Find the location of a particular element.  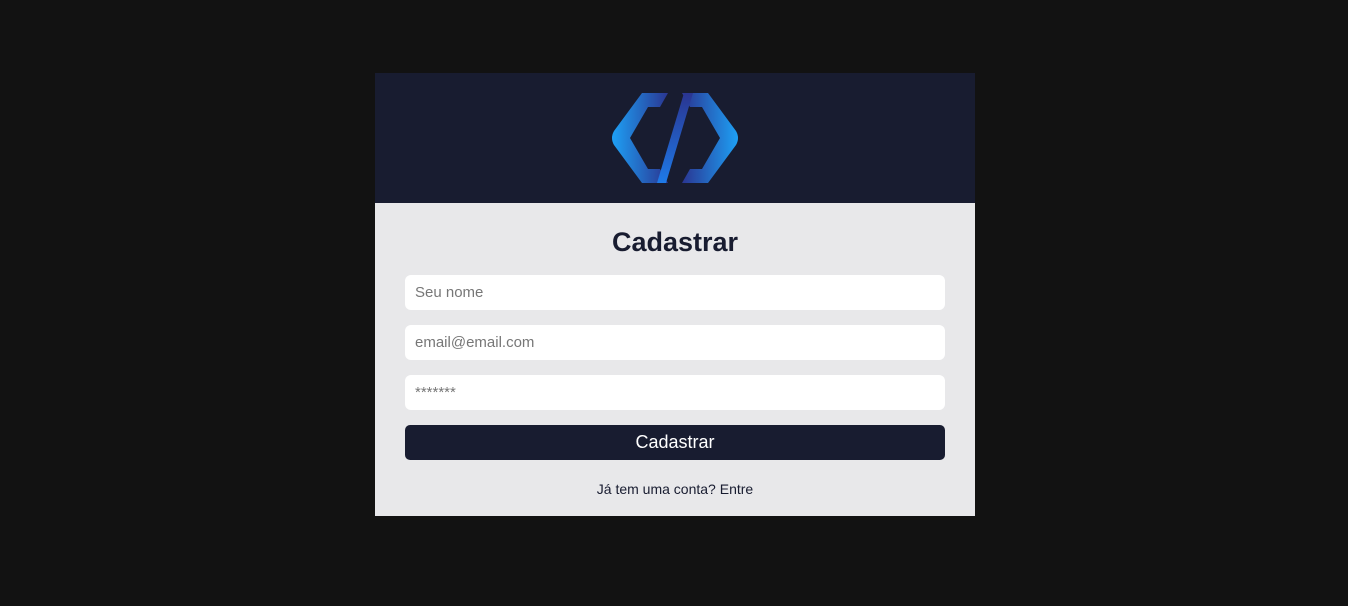

email-input is located at coordinates (675, 342).